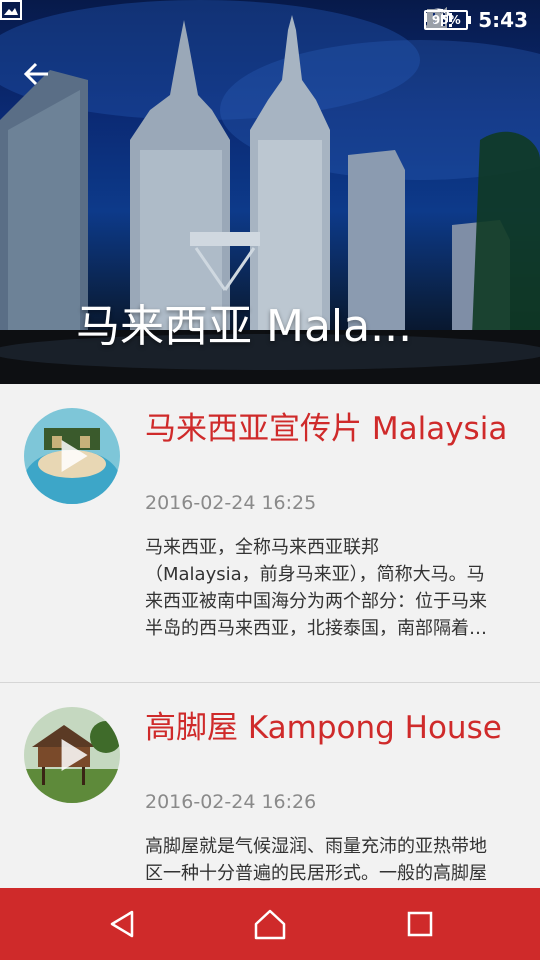  What do you see at coordinates (448, 20) in the screenshot?
I see `battery-indicator: 95%` at bounding box center [448, 20].